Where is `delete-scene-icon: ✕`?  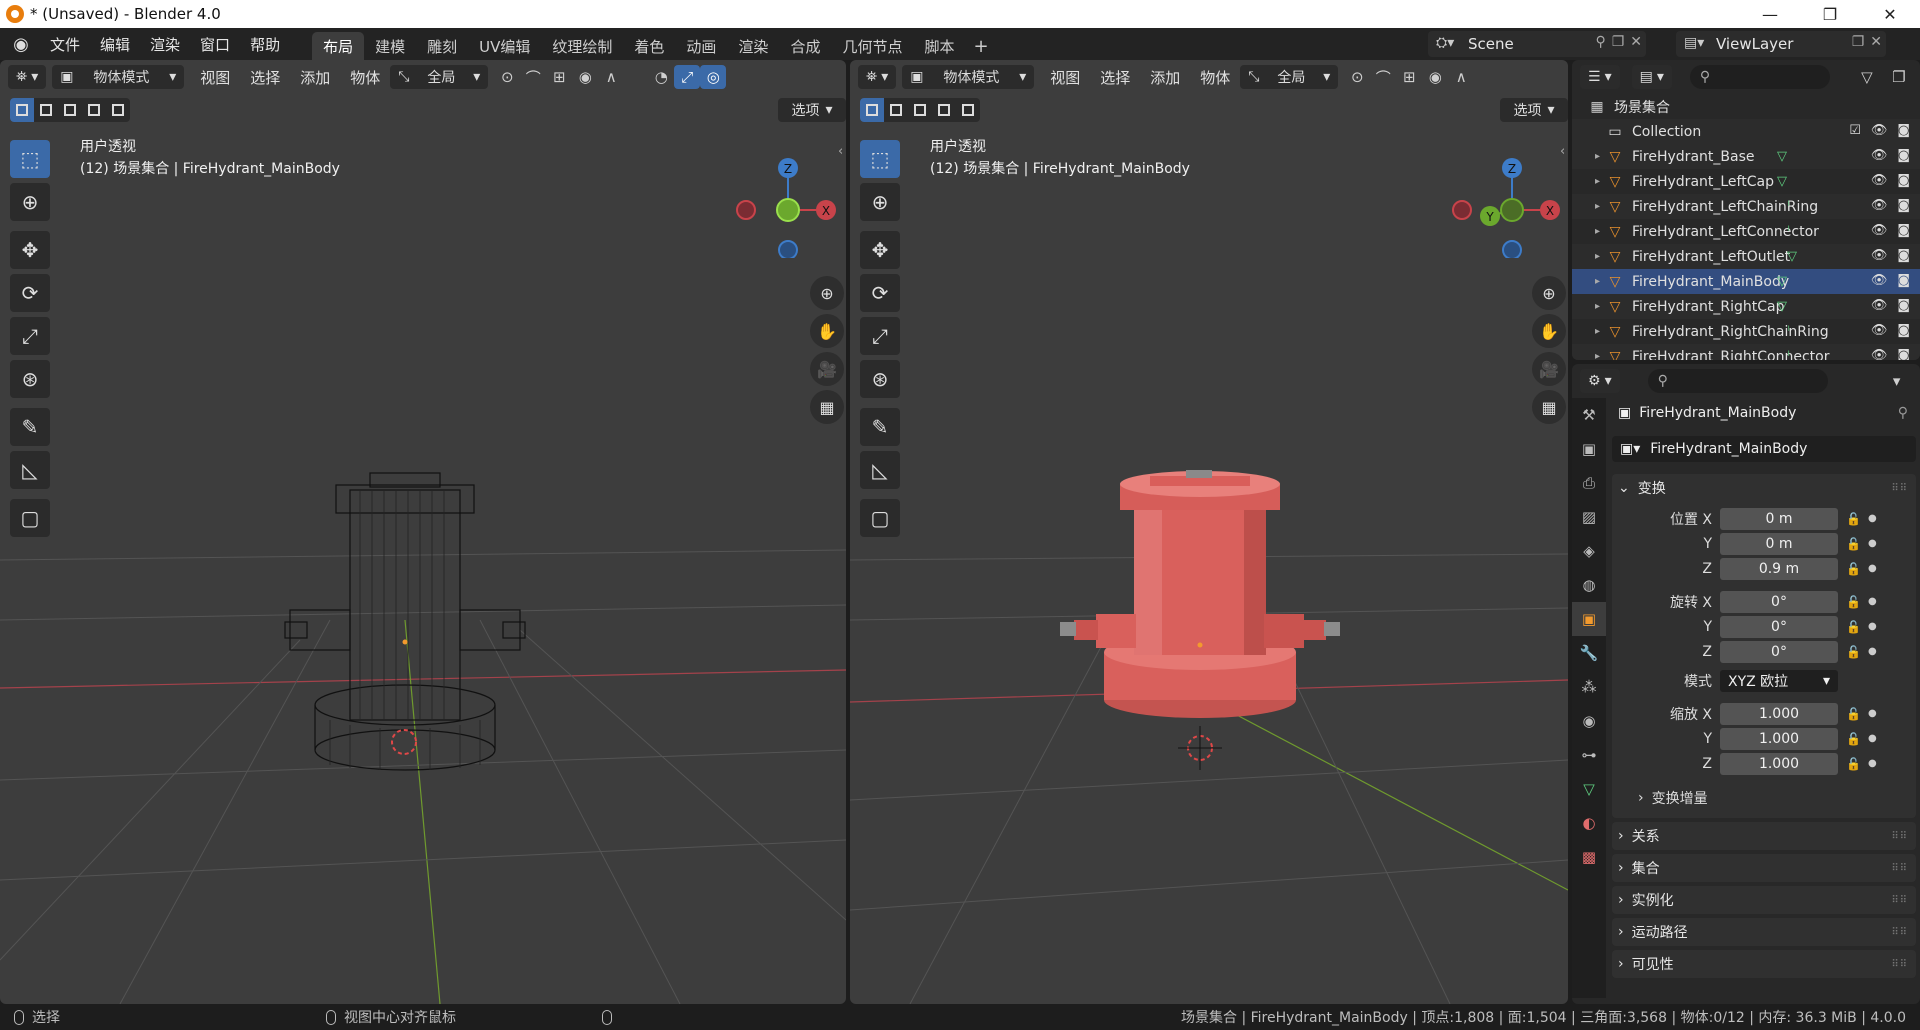
delete-scene-icon: ✕ is located at coordinates (1636, 42).